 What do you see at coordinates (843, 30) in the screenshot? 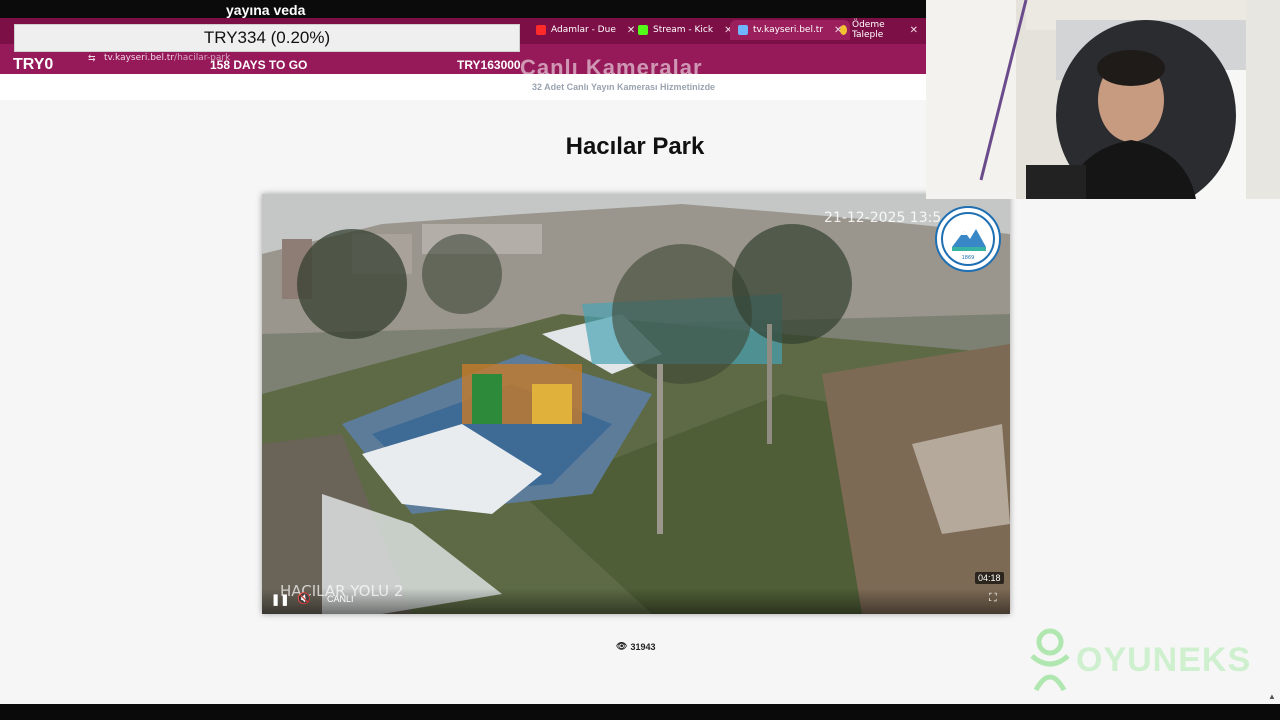
I see `payment-icon` at bounding box center [843, 30].